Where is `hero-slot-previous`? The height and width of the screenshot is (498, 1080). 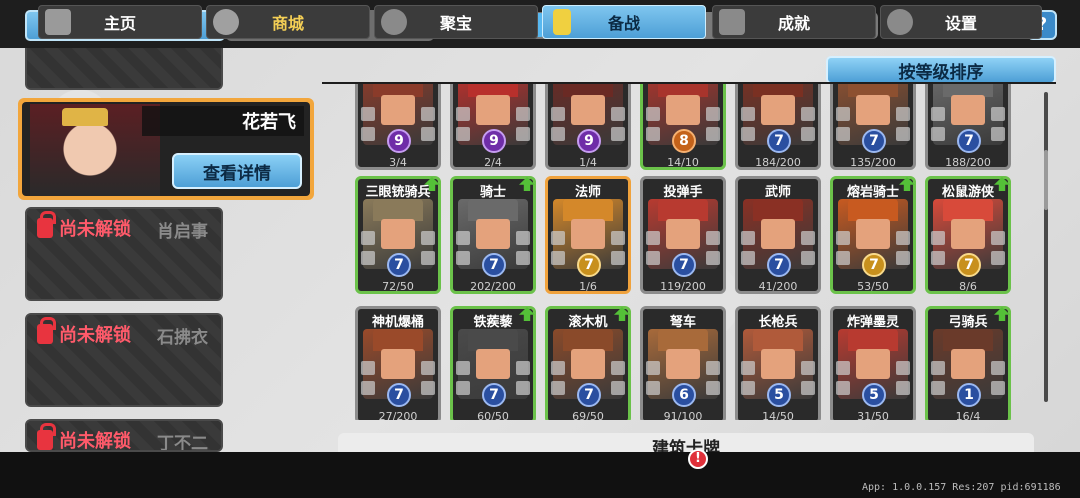
hero-slot-previous is located at coordinates (124, 69).